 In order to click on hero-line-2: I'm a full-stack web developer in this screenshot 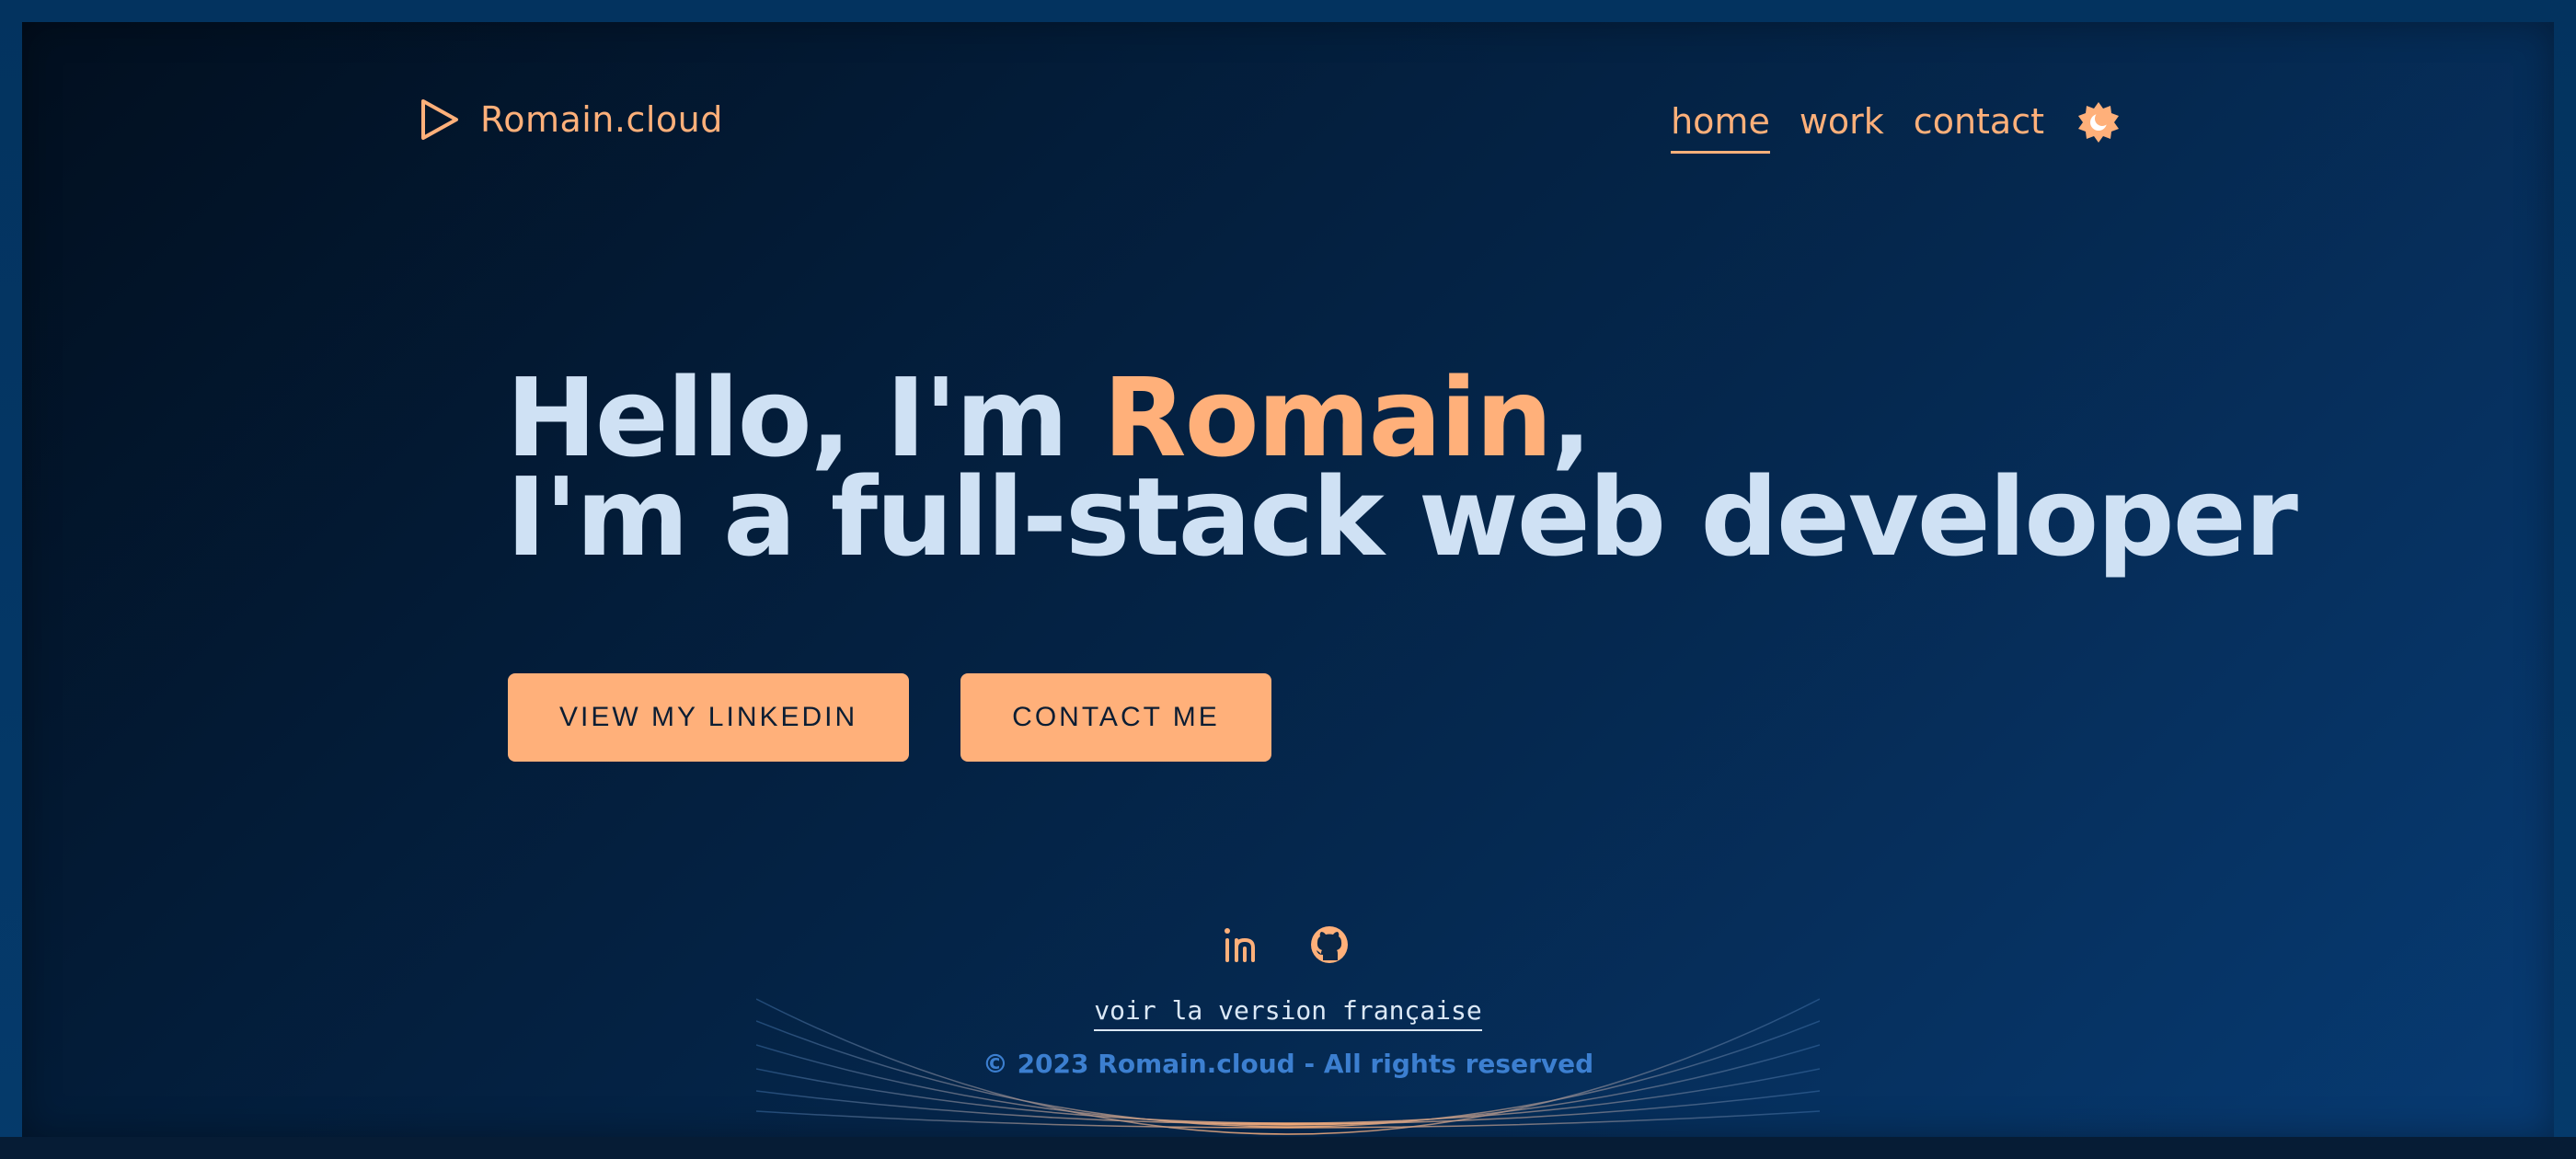, I will do `click(1402, 516)`.